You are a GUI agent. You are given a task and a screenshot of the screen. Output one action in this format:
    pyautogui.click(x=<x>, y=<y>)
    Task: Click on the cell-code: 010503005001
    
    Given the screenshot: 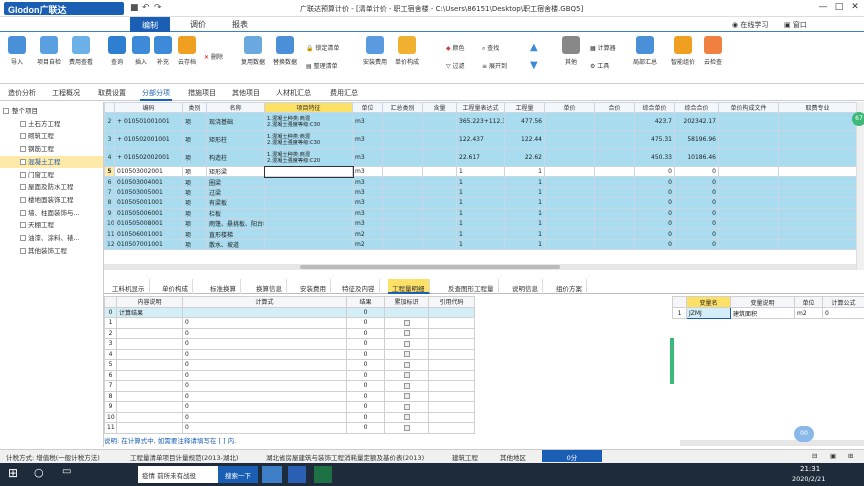 What is the action you would take?
    pyautogui.click(x=148, y=192)
    